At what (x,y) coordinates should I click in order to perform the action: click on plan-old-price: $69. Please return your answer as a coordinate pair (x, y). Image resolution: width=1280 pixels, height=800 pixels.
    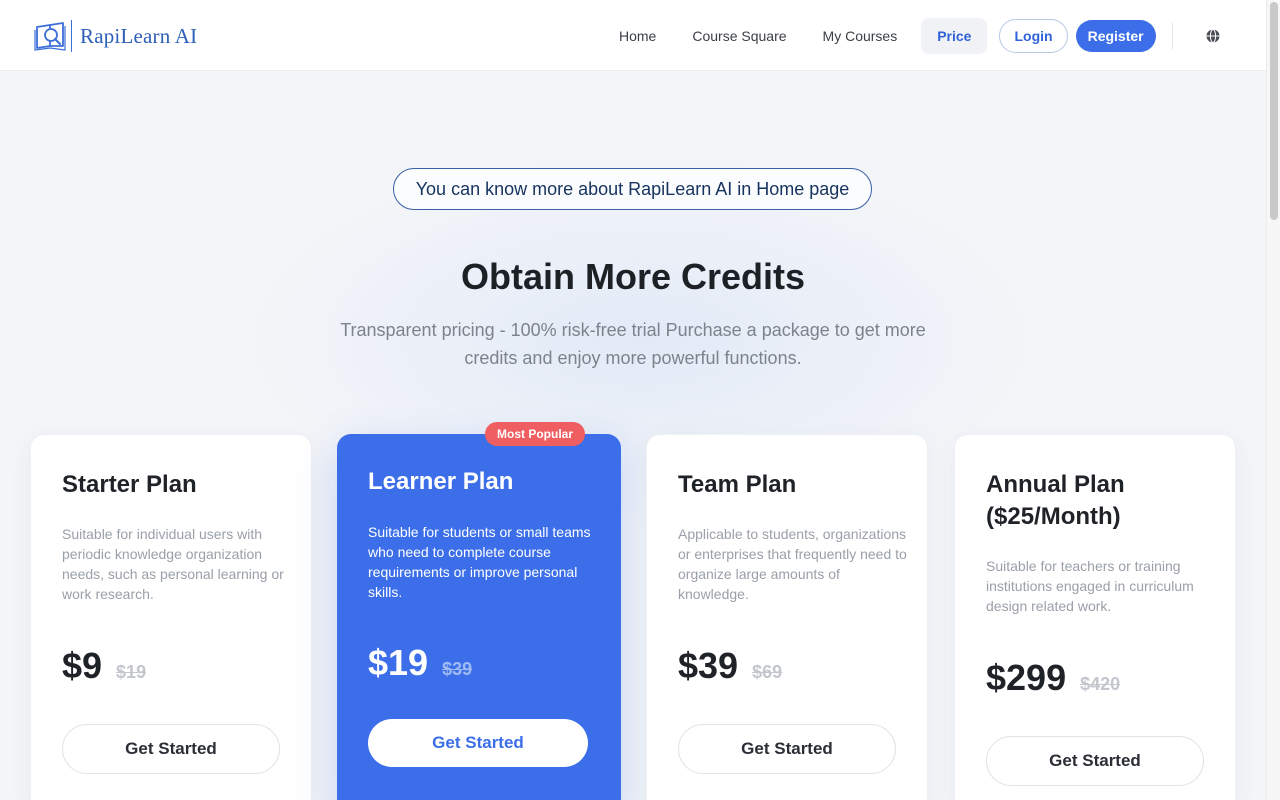
    Looking at the image, I should click on (767, 672).